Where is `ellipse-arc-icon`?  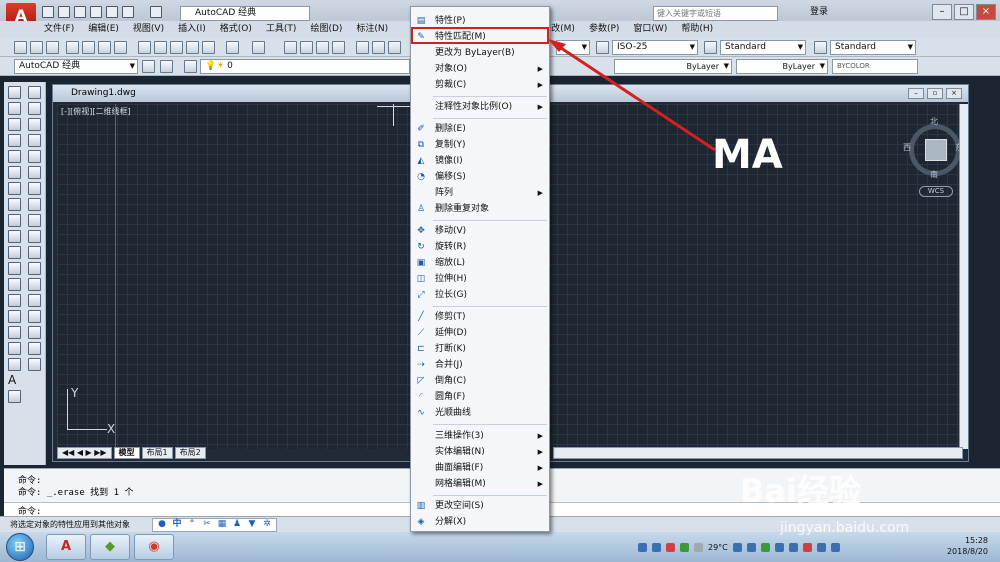
ellipse-arc-icon is located at coordinates (14, 252).